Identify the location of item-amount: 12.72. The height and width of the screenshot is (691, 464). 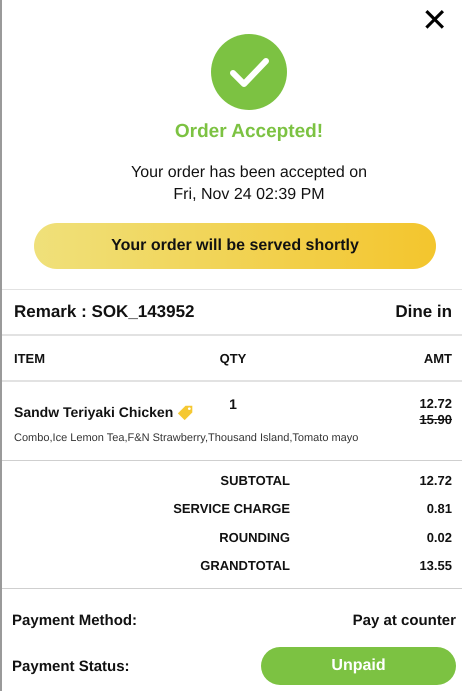
(435, 404).